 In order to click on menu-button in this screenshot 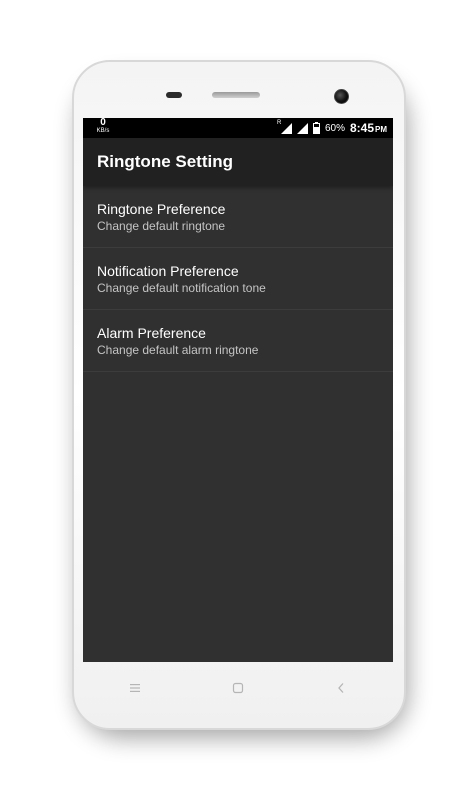, I will do `click(135, 688)`.